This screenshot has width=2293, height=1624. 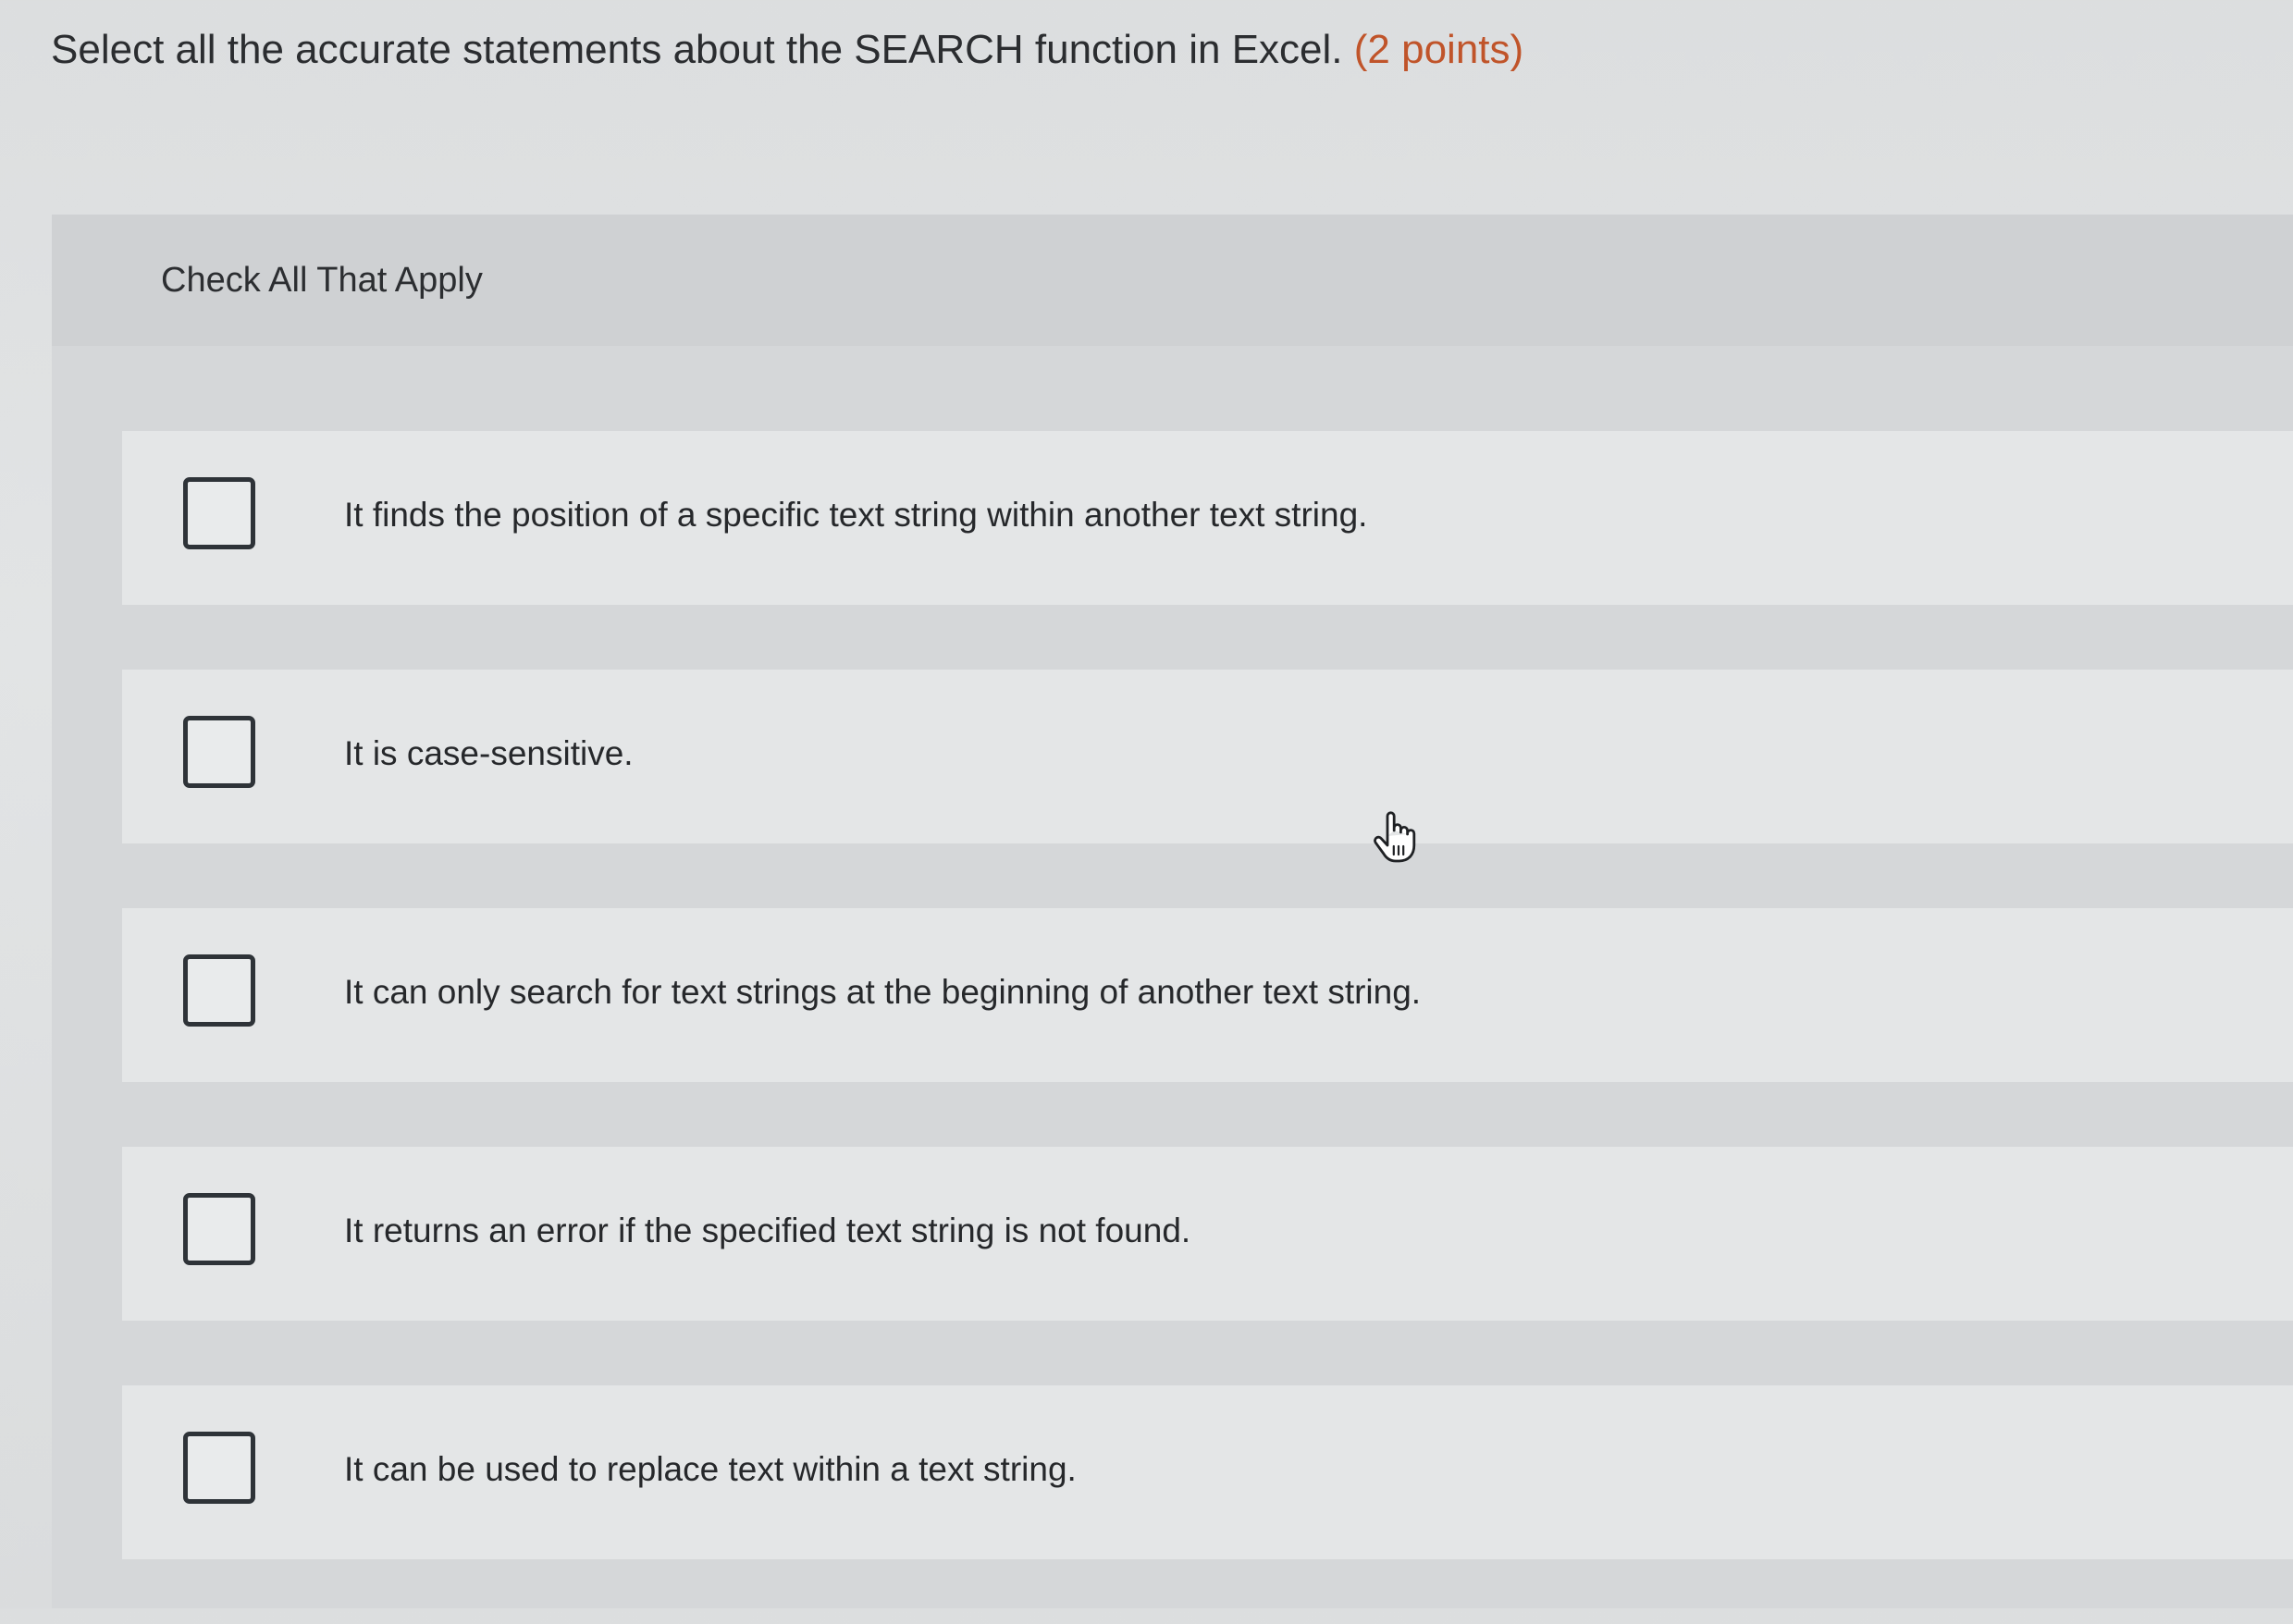 I want to click on question-points: (2 points), so click(x=1438, y=49).